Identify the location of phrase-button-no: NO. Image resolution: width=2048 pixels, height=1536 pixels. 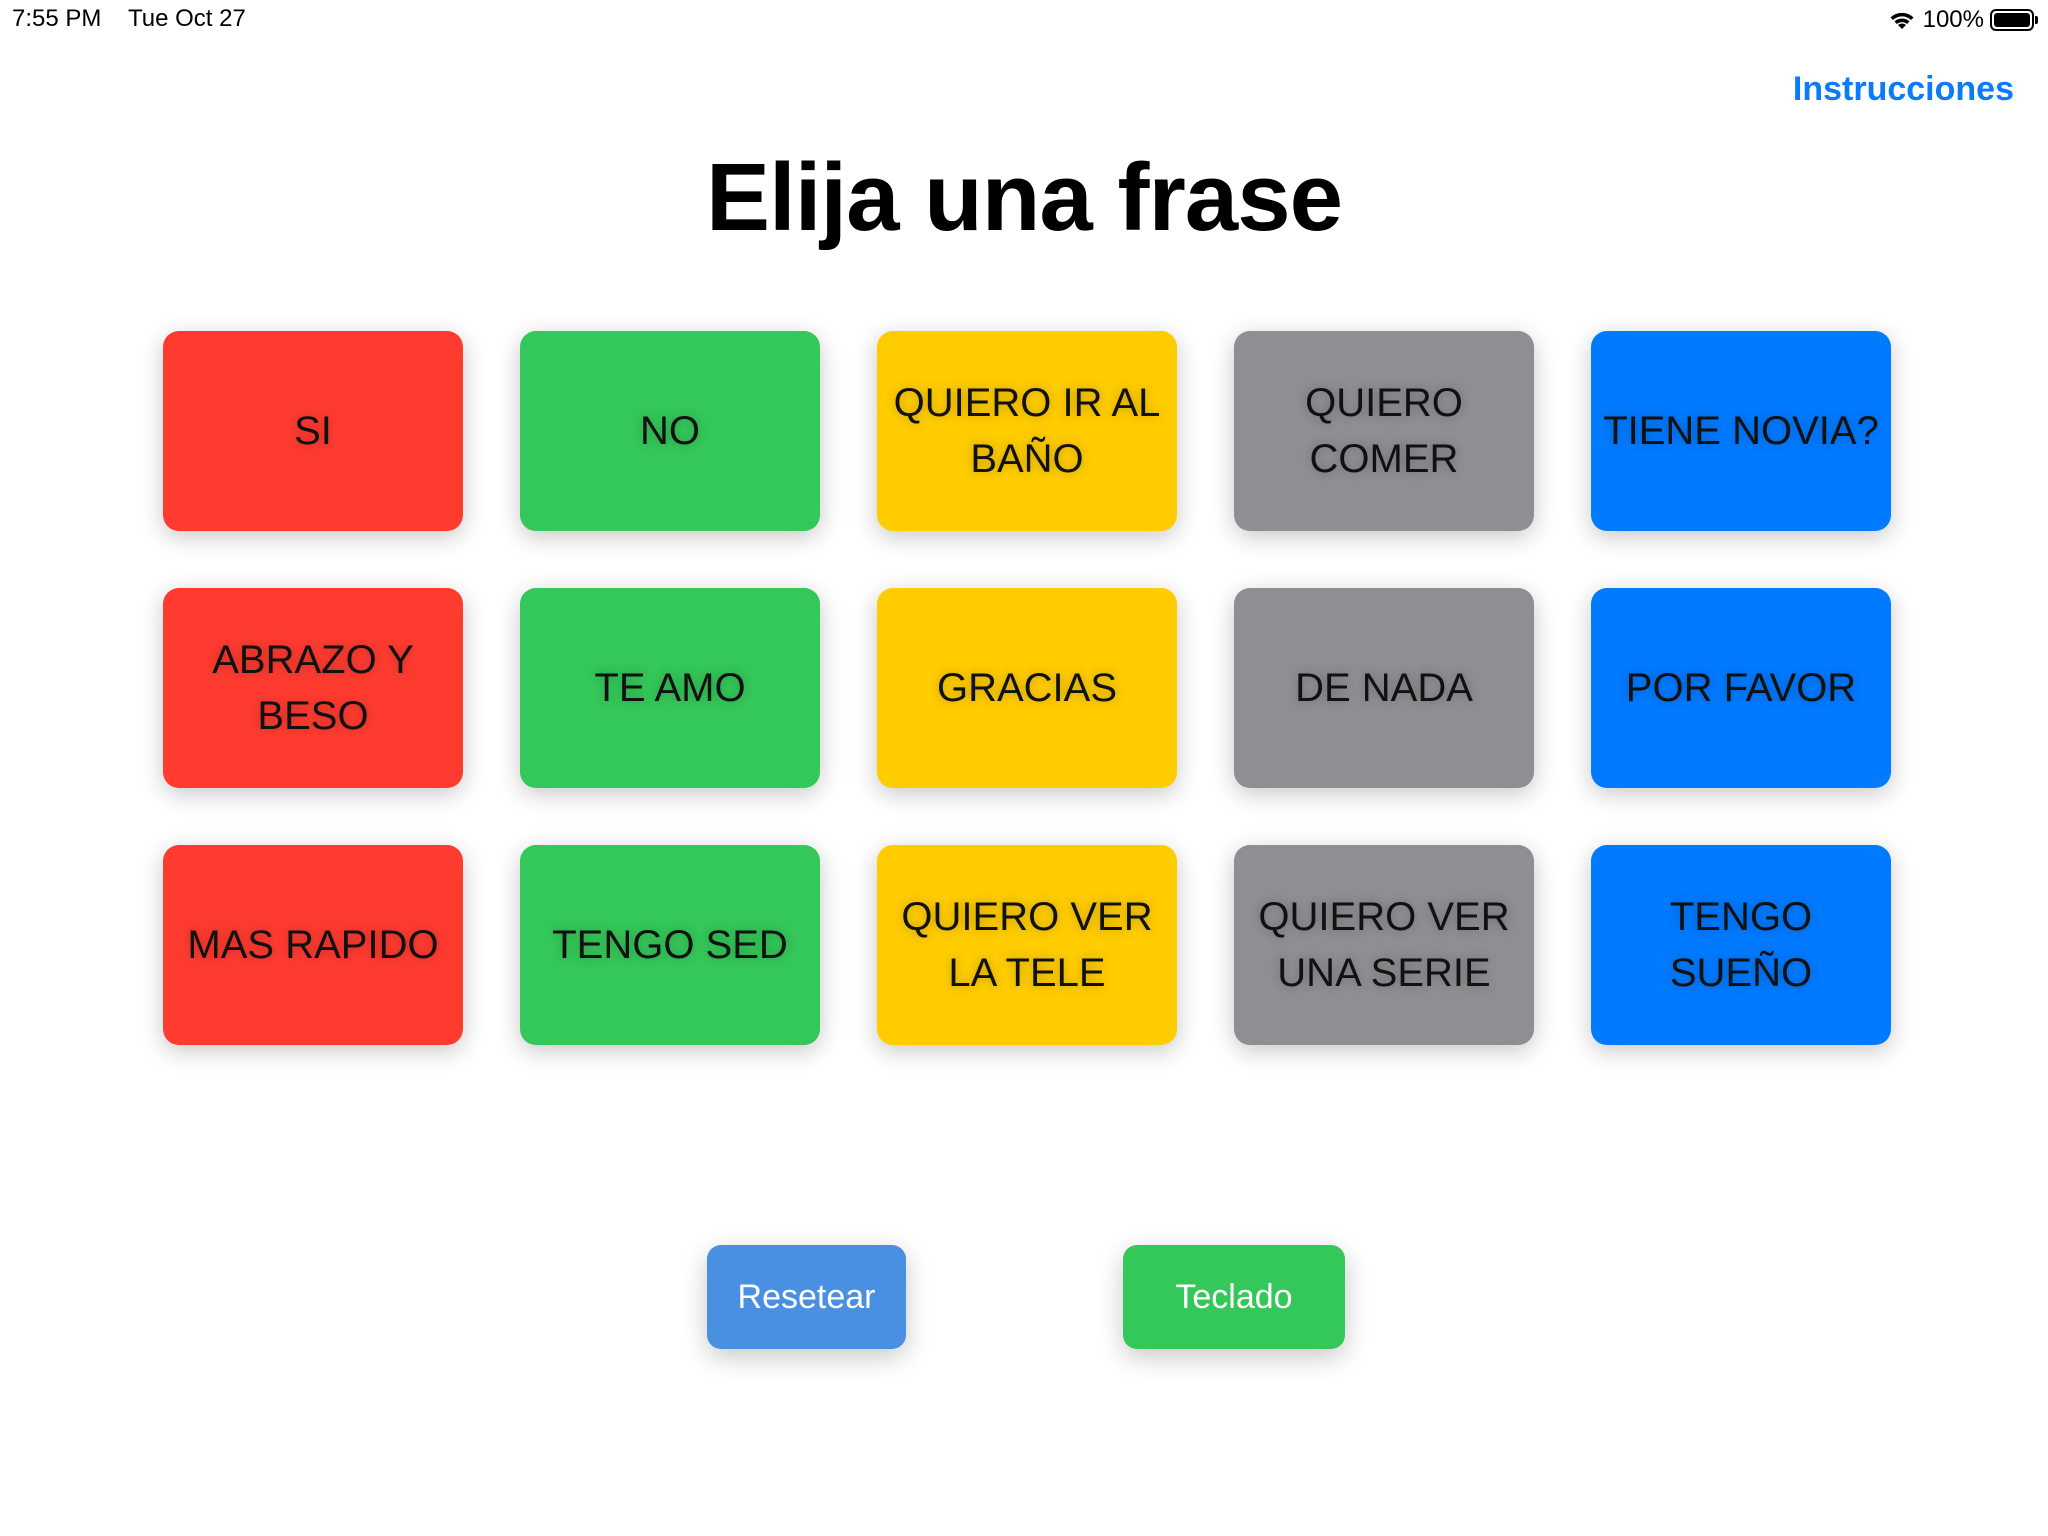
(670, 431).